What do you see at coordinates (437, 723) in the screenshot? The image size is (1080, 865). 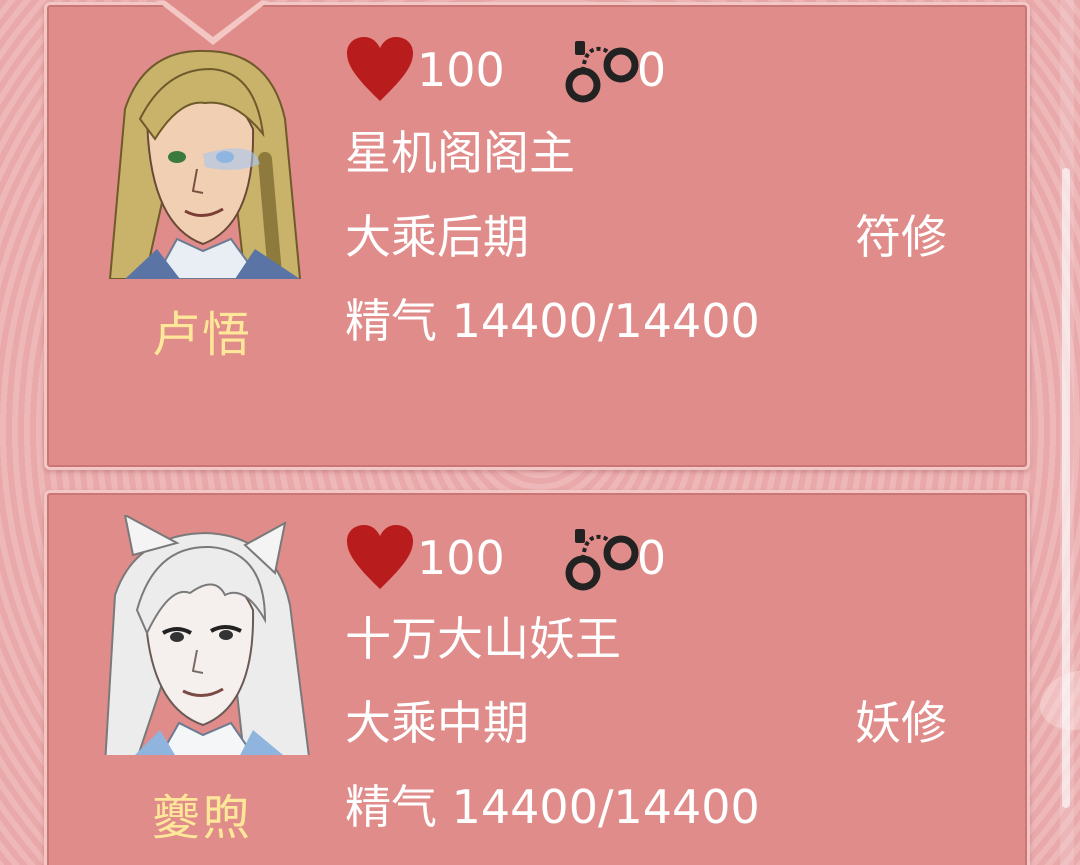 I see `cultivation-realm: 大乘中期` at bounding box center [437, 723].